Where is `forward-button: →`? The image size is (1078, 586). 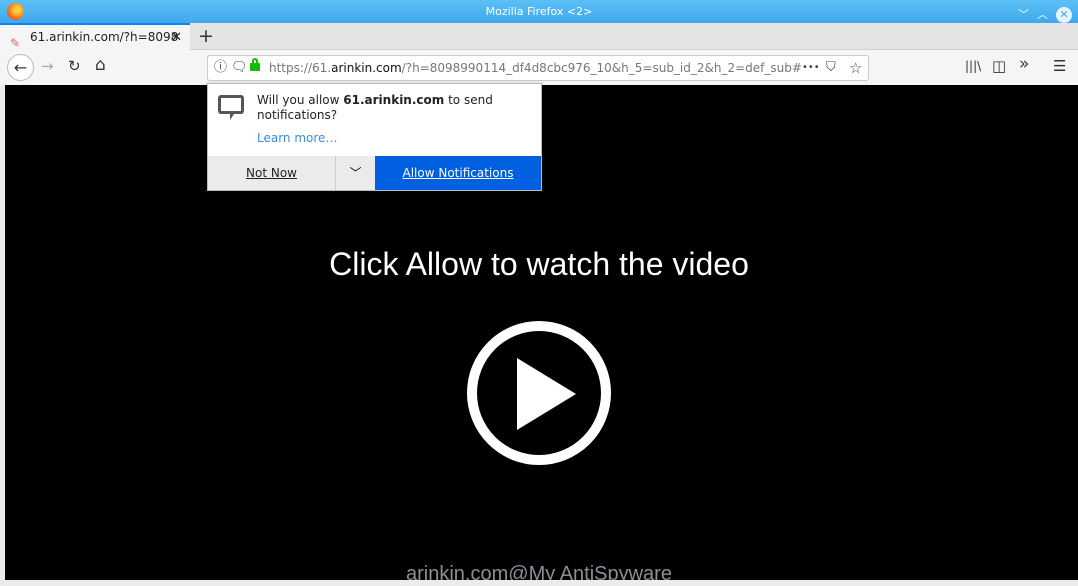
forward-button: → is located at coordinates (47, 66).